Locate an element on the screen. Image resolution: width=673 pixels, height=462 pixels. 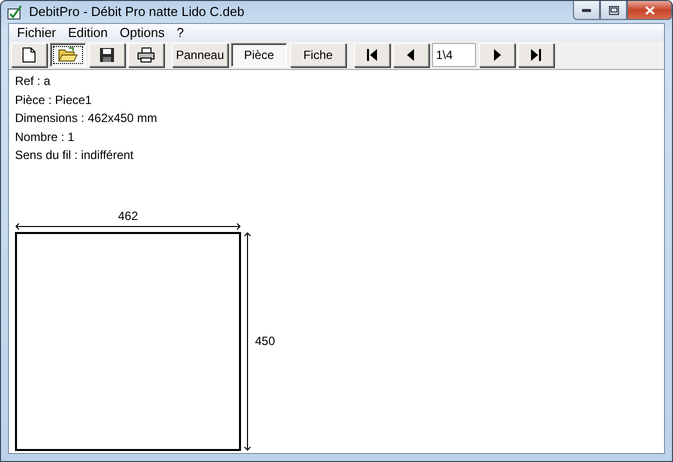
view-tab: Panneau is located at coordinates (200, 54).